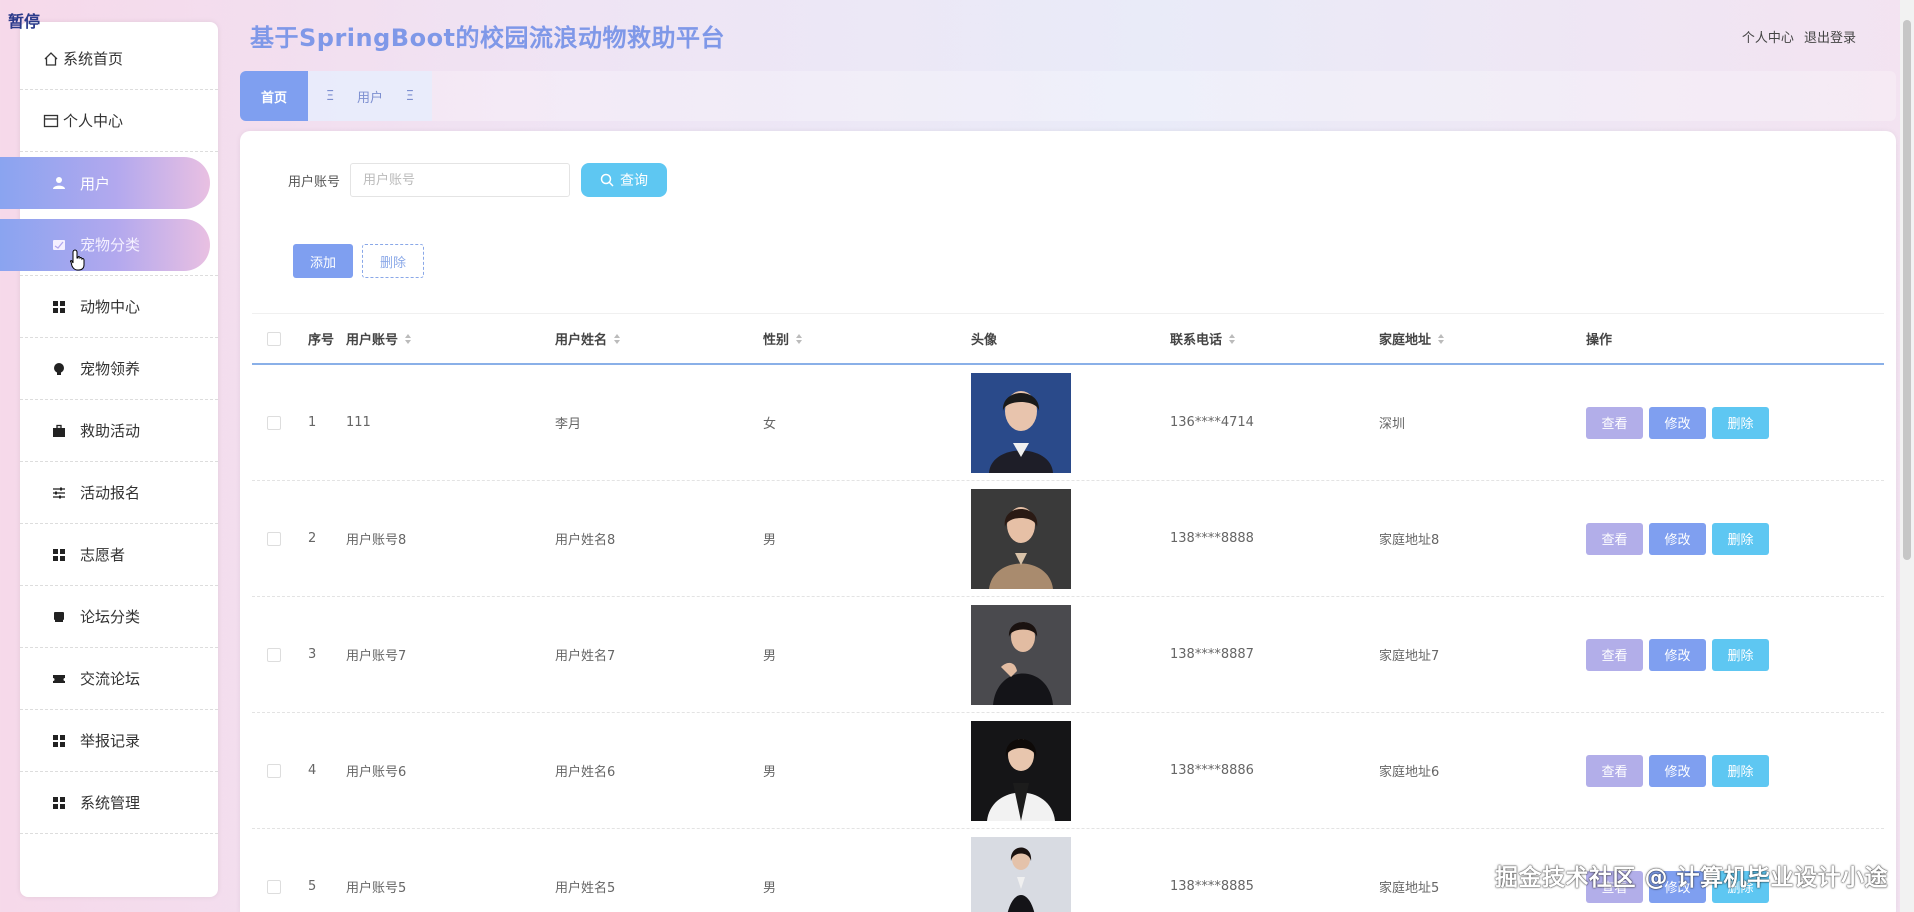 The width and height of the screenshot is (1914, 912). What do you see at coordinates (59, 183) in the screenshot?
I see `user-icon` at bounding box center [59, 183].